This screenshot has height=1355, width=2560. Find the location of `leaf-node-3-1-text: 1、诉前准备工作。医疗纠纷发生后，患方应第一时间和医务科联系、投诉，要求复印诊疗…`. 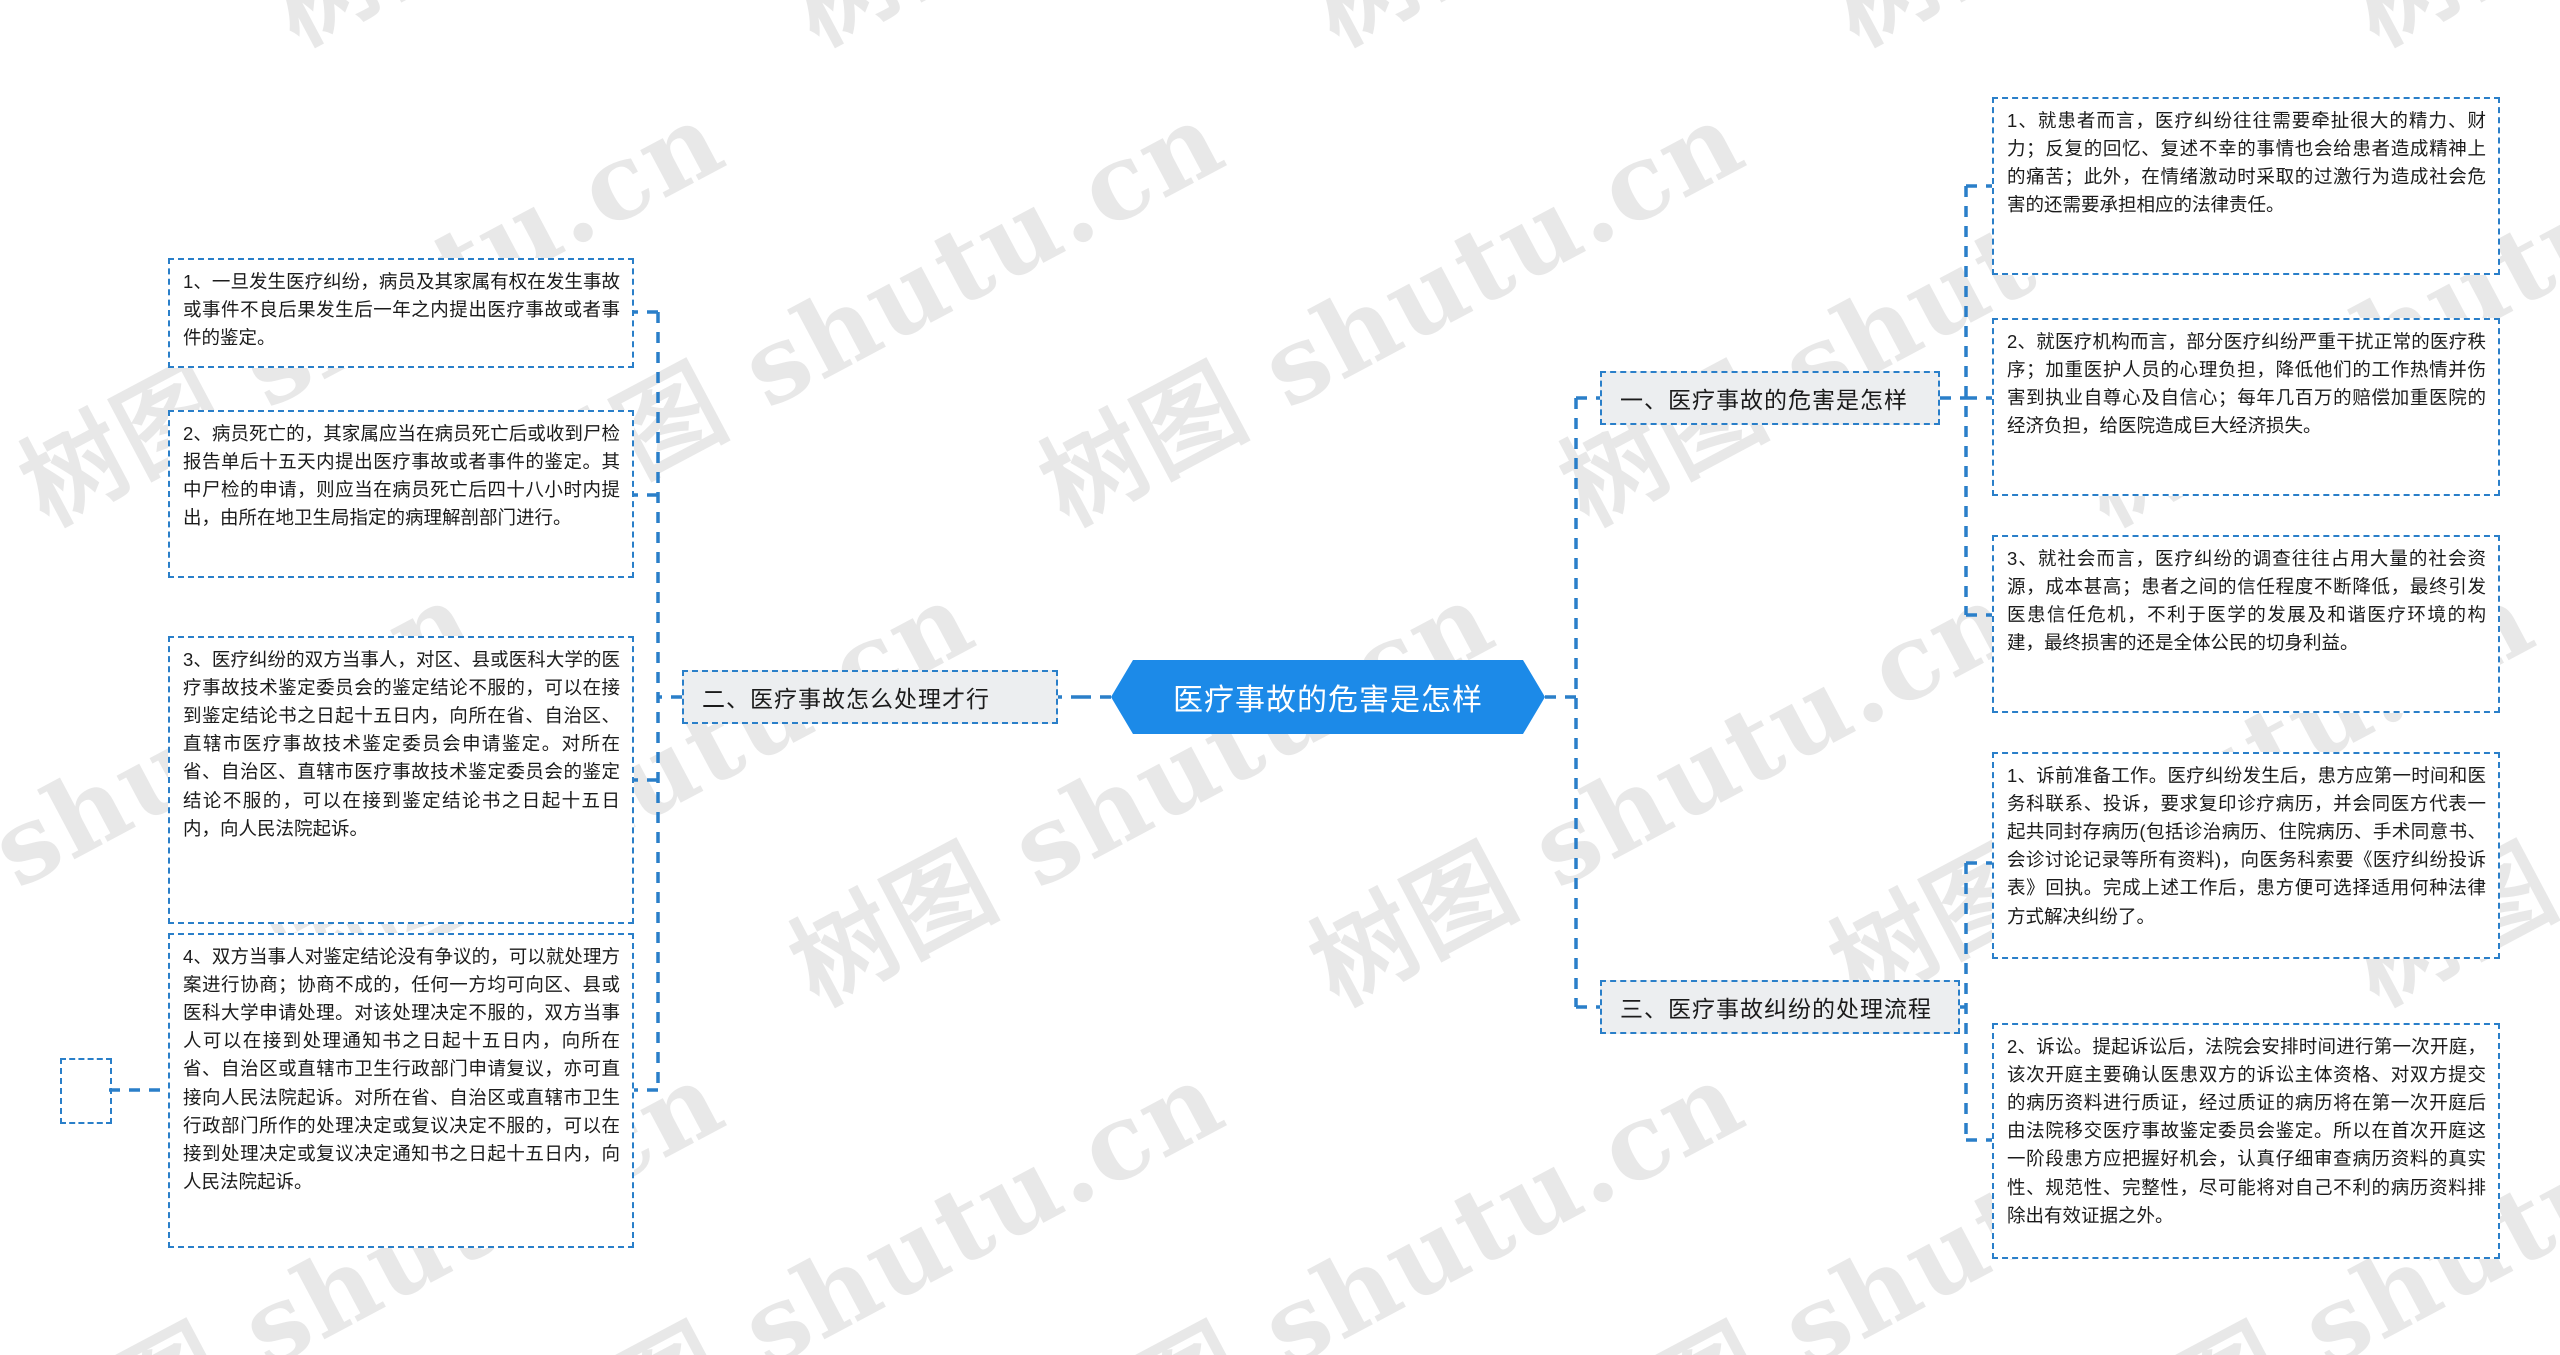

leaf-node-3-1-text: 1、诉前准备工作。医疗纠纷发生后，患方应第一时间和医务科联系、投诉，要求复印诊疗… is located at coordinates (2246, 846).